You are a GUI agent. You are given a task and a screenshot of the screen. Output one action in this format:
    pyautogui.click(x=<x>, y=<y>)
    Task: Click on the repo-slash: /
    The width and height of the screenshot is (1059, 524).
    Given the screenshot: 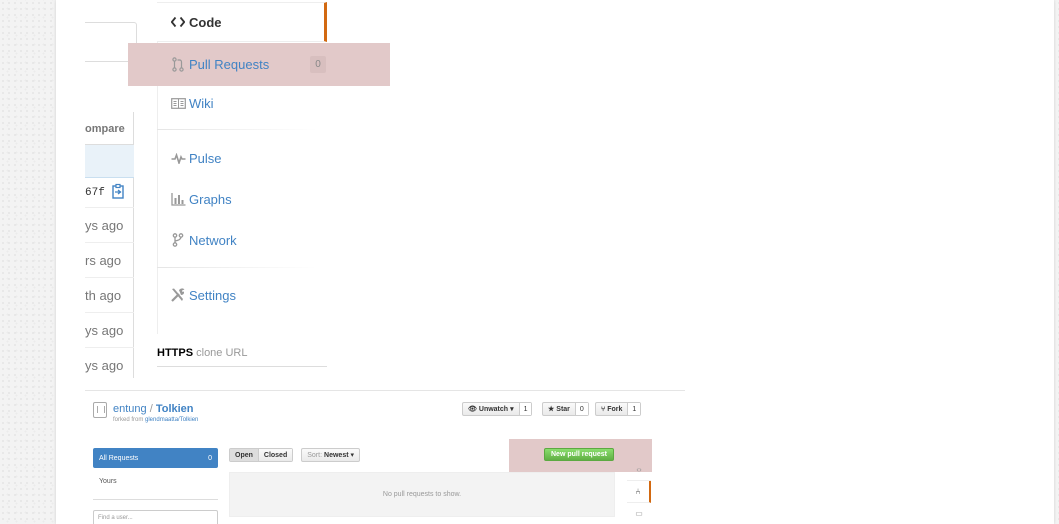 What is the action you would take?
    pyautogui.click(x=151, y=409)
    